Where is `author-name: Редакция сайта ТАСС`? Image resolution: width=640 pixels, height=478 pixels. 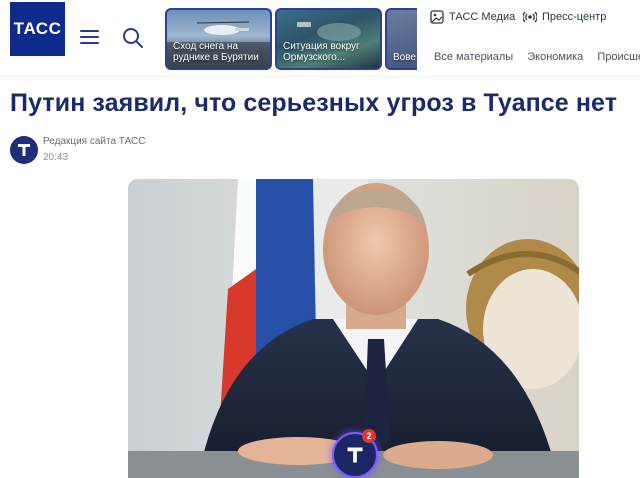
author-name: Редакция сайта ТАСС is located at coordinates (94, 141).